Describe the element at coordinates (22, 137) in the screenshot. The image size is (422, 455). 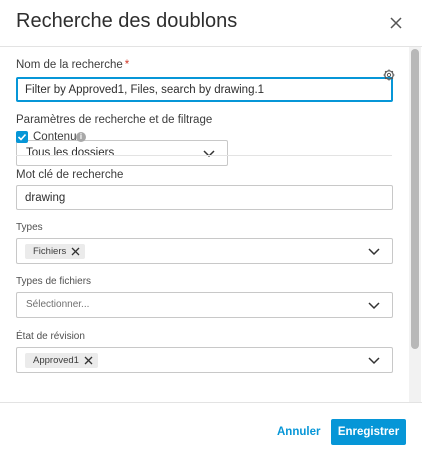
I see `content-checkbox` at that location.